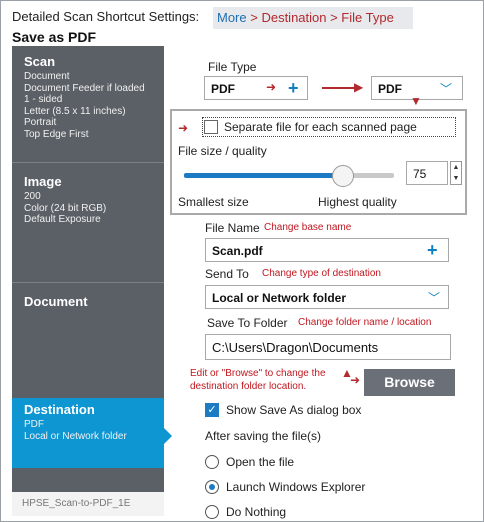  What do you see at coordinates (88, 504) in the screenshot?
I see `document-id-footer: HPSE_Scan-to-PDF_1E` at bounding box center [88, 504].